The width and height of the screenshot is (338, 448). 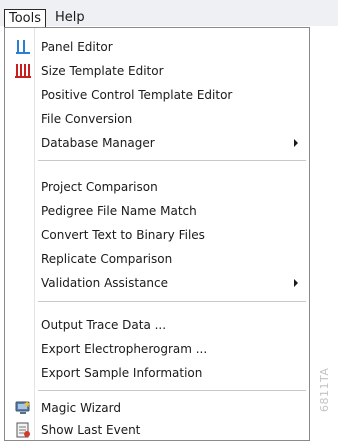 What do you see at coordinates (324, 389) in the screenshot?
I see `figure-id-label: 6811TA` at bounding box center [324, 389].